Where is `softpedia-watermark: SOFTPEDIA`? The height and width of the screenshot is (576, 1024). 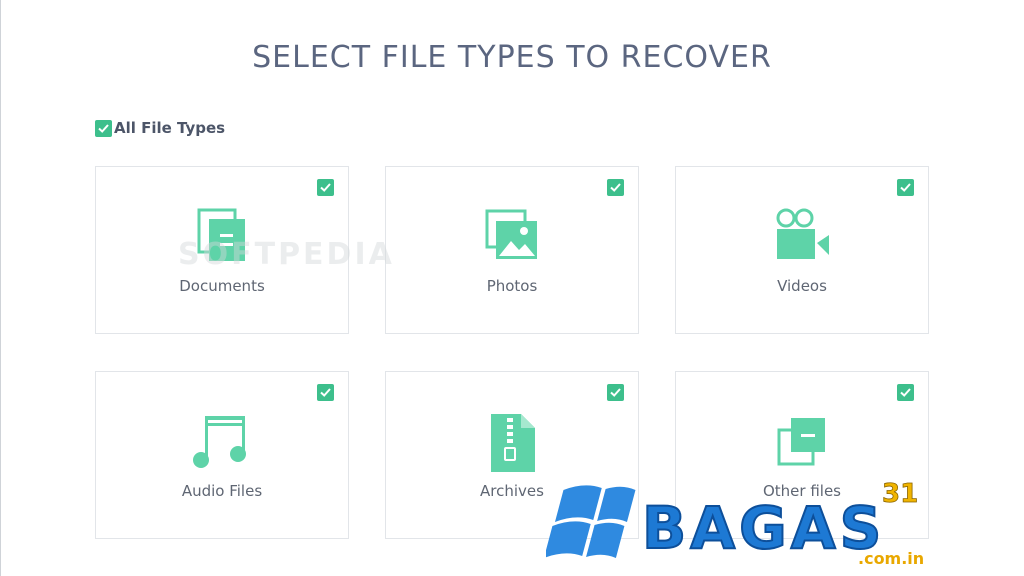 softpedia-watermark: SOFTPEDIA is located at coordinates (286, 254).